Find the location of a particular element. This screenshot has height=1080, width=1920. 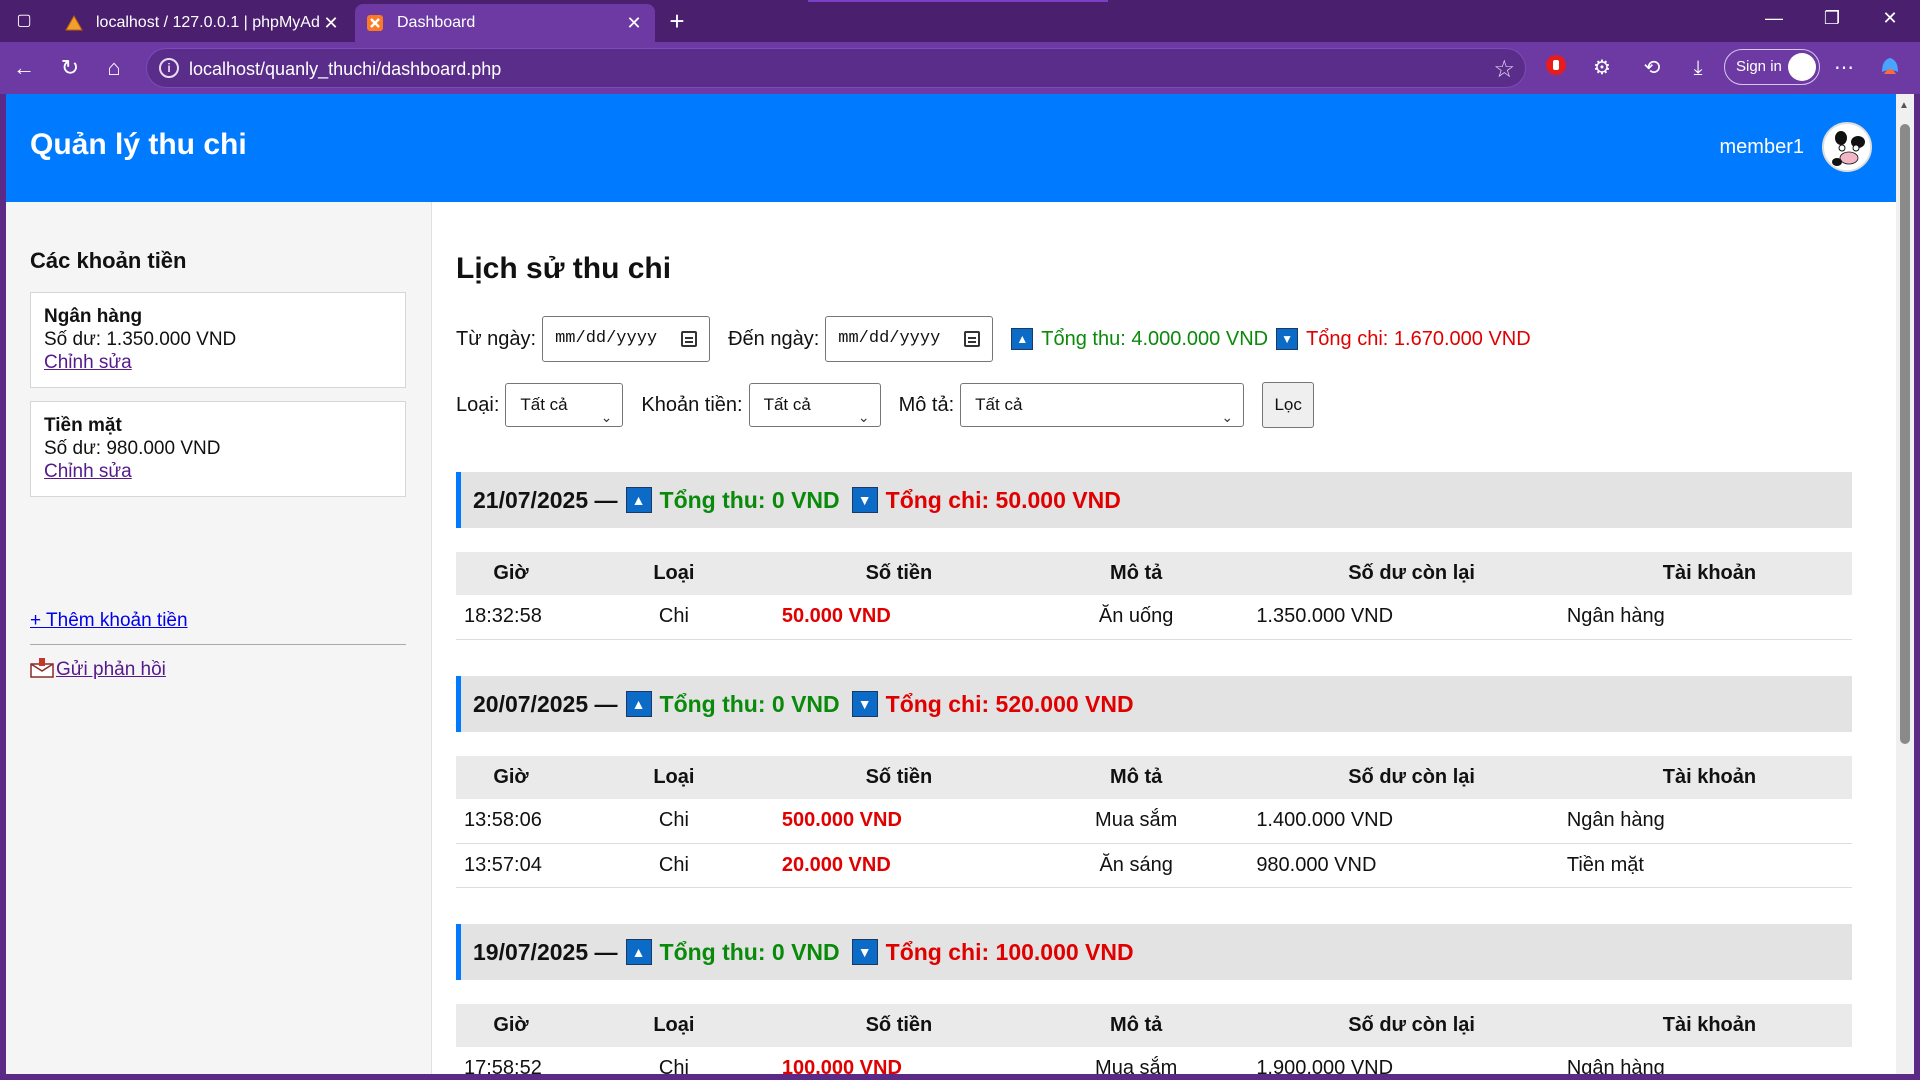

sign-in-button: Sign in is located at coordinates (1772, 67).